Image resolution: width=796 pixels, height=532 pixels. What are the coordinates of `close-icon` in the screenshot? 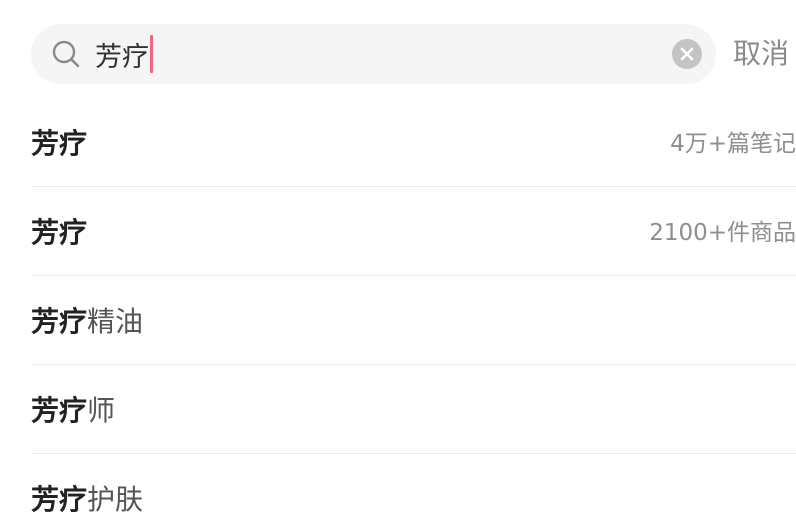 It's located at (687, 54).